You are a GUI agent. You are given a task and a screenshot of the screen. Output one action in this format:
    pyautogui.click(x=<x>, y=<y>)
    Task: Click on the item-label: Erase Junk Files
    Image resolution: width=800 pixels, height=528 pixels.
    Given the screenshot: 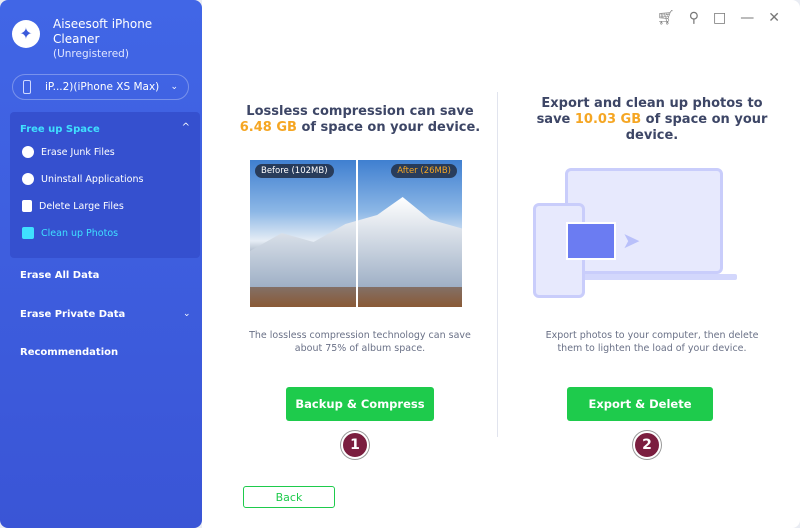 What is the action you would take?
    pyautogui.click(x=78, y=152)
    